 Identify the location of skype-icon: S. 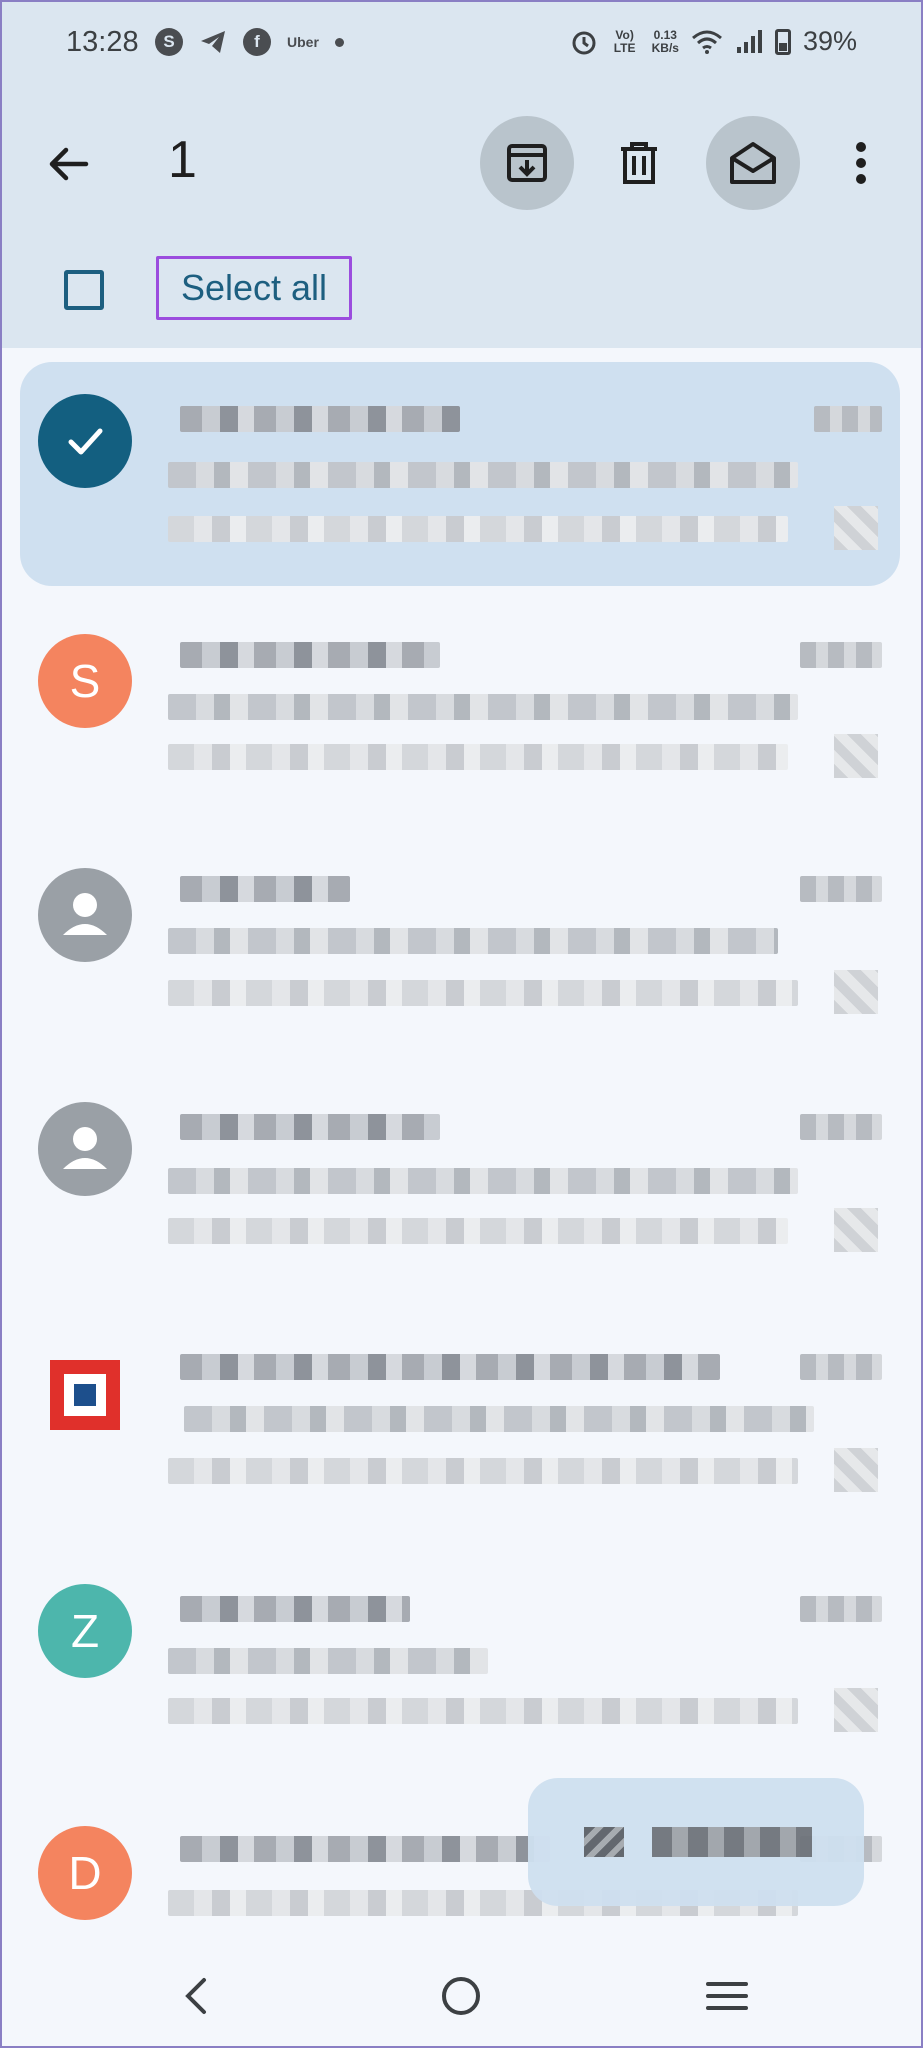
(169, 42).